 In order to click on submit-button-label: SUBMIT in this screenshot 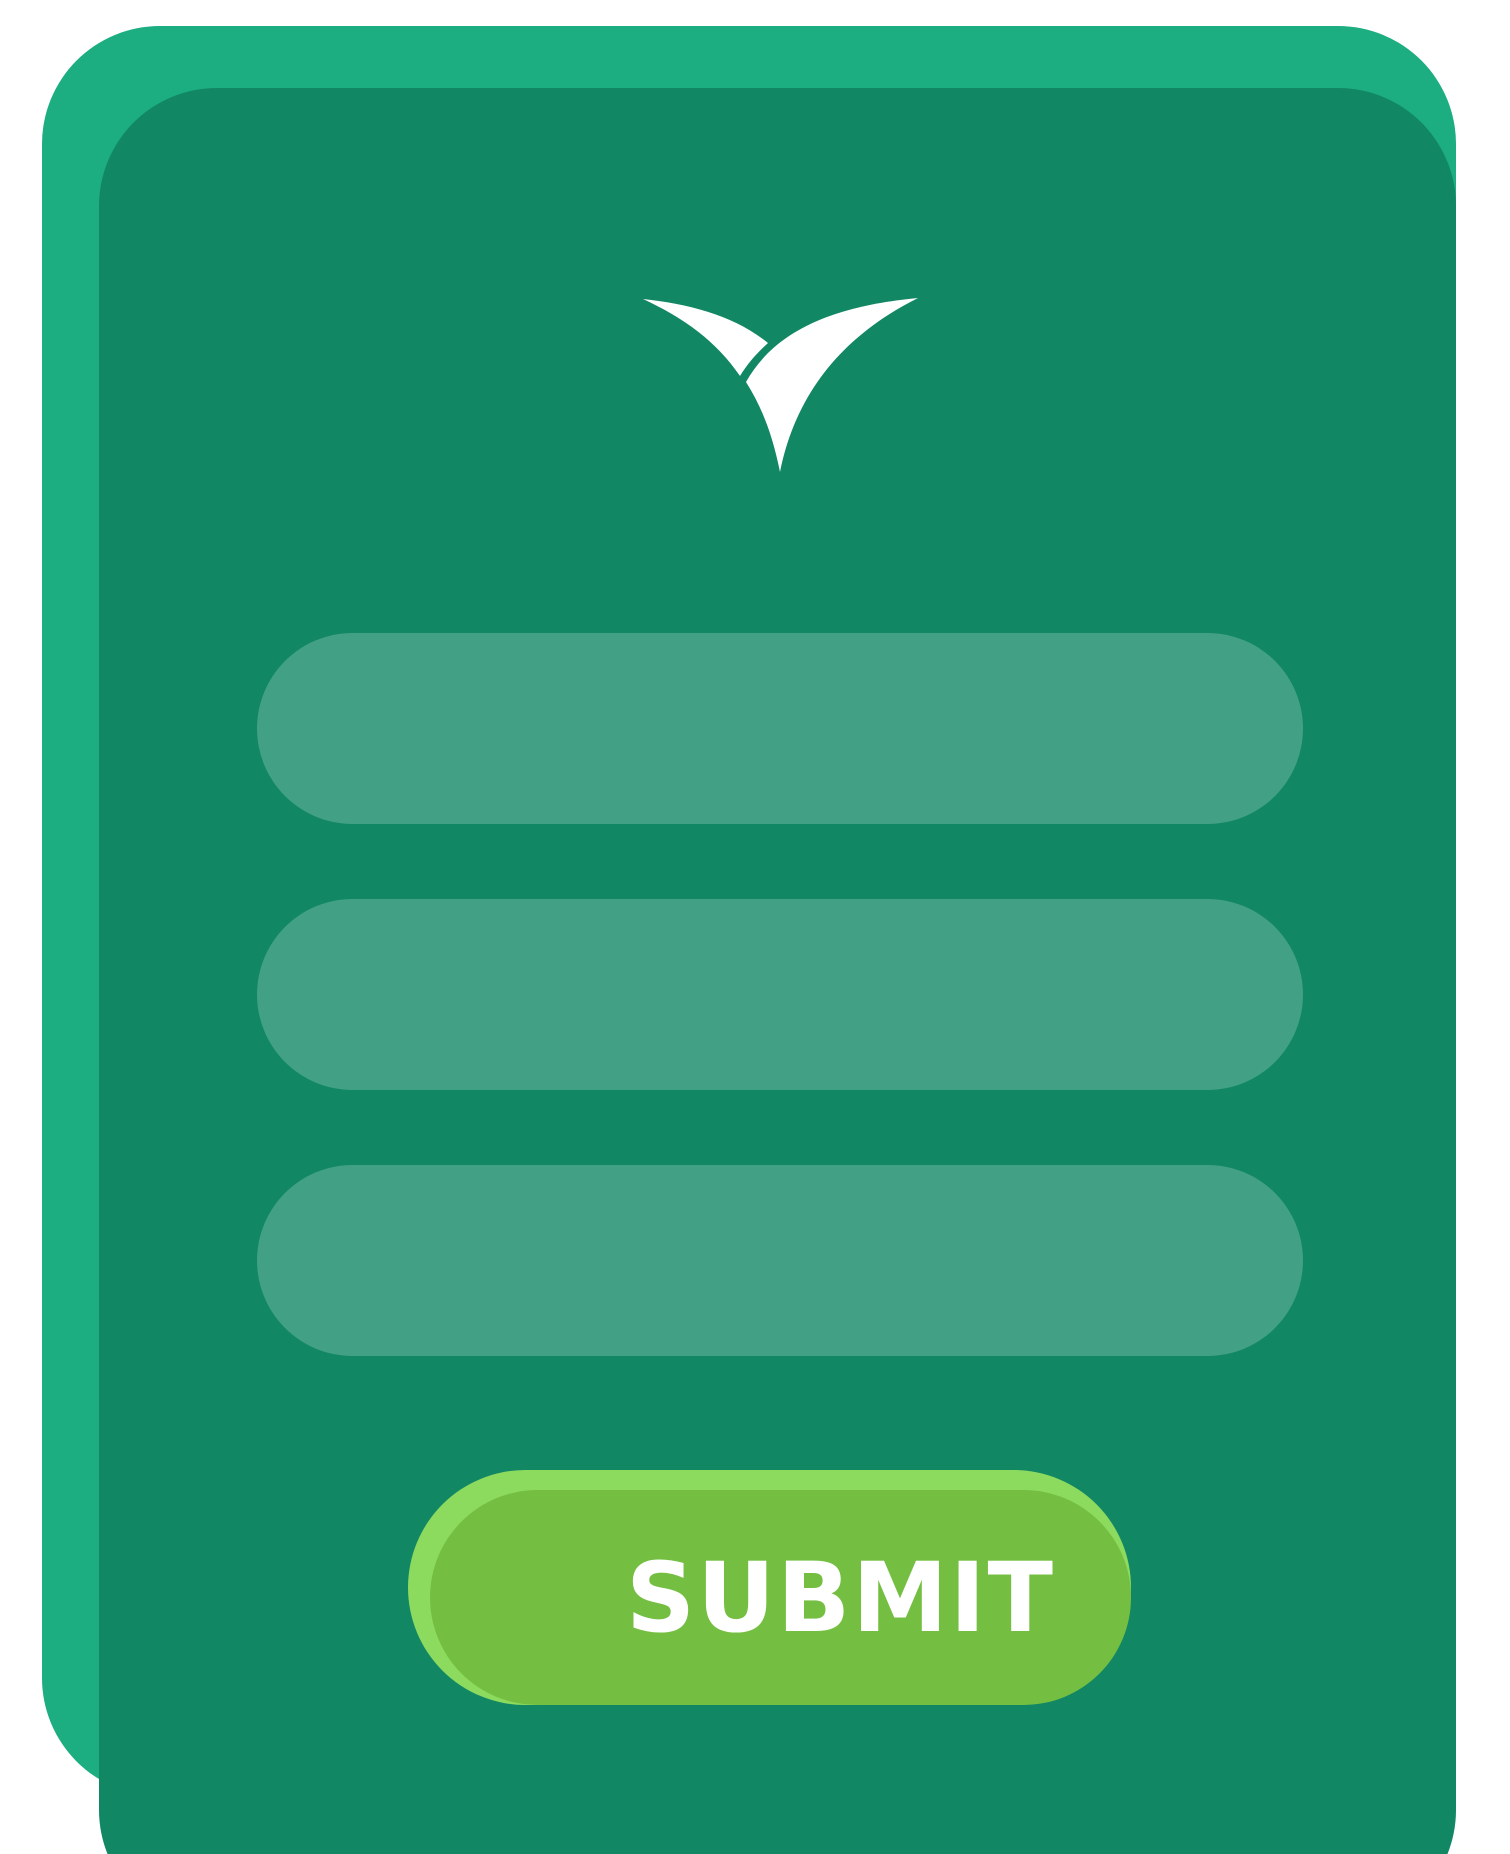, I will do `click(840, 1597)`.